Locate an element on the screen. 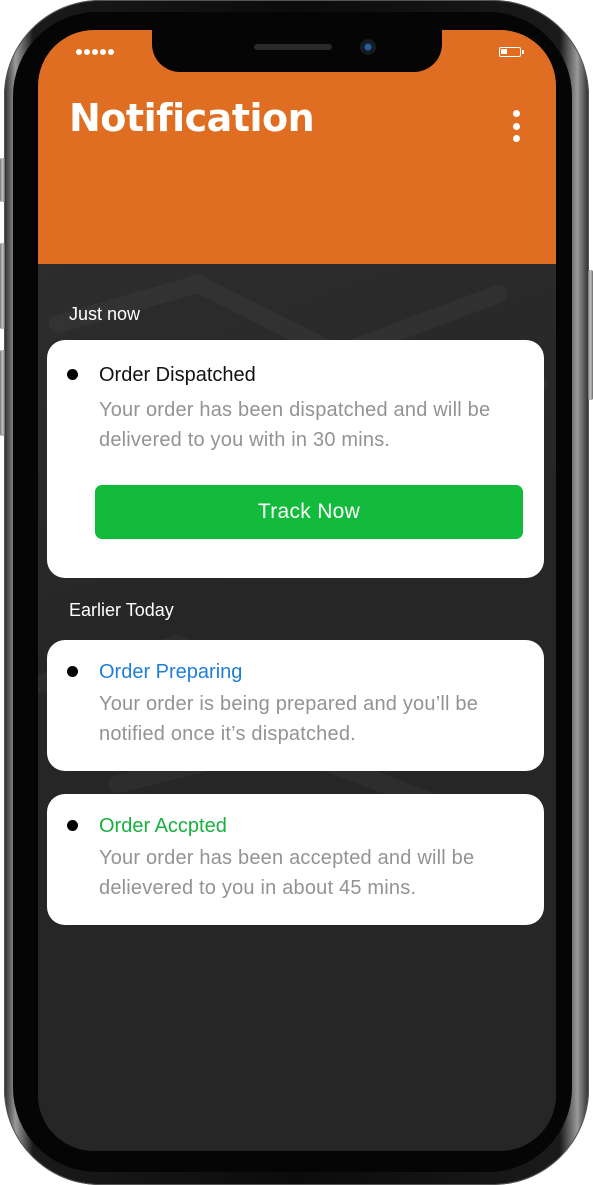 The height and width of the screenshot is (1185, 593). side-button-power is located at coordinates (590, 335).